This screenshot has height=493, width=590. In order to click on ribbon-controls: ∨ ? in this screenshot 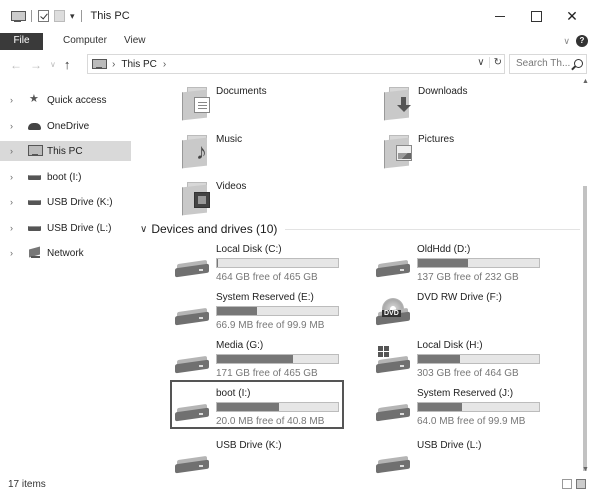, I will do `click(575, 41)`.